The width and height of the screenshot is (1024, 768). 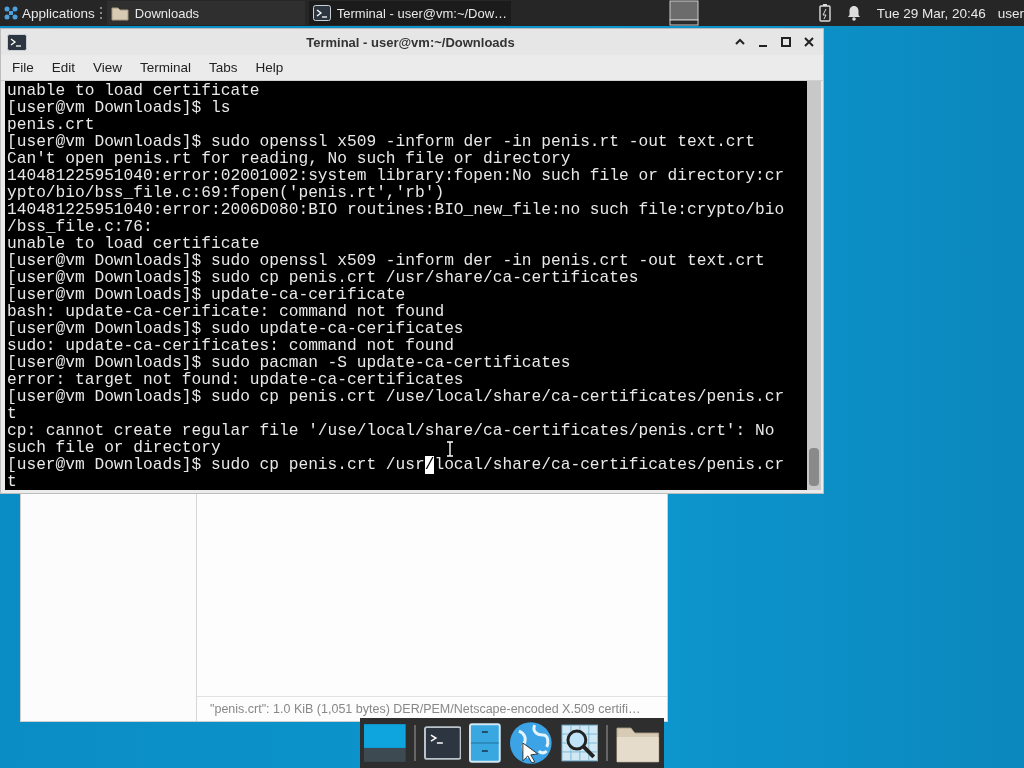 What do you see at coordinates (11, 13) in the screenshot?
I see `app-menu-icon` at bounding box center [11, 13].